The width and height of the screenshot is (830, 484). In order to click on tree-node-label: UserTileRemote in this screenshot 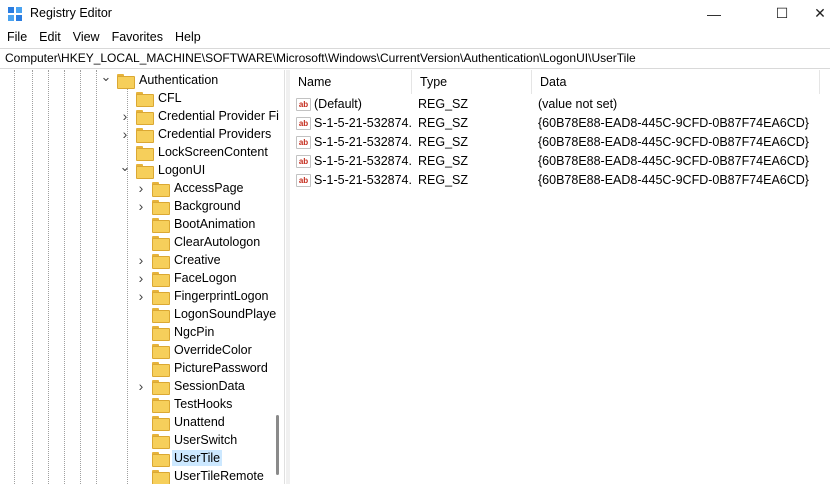, I will do `click(219, 476)`.